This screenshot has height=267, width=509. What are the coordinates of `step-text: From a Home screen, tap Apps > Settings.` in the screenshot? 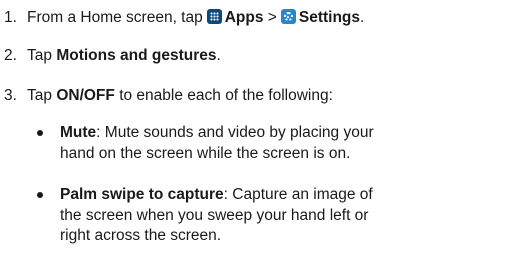 It's located at (195, 18).